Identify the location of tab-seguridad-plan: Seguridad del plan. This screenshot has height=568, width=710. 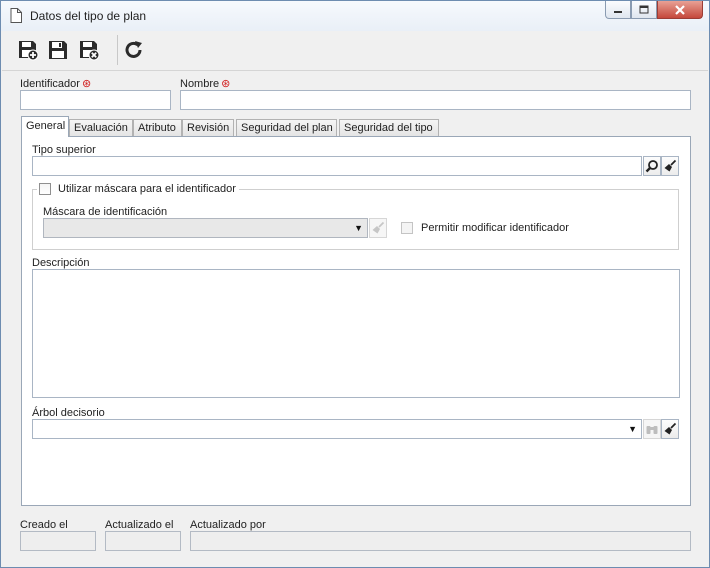
(286, 128).